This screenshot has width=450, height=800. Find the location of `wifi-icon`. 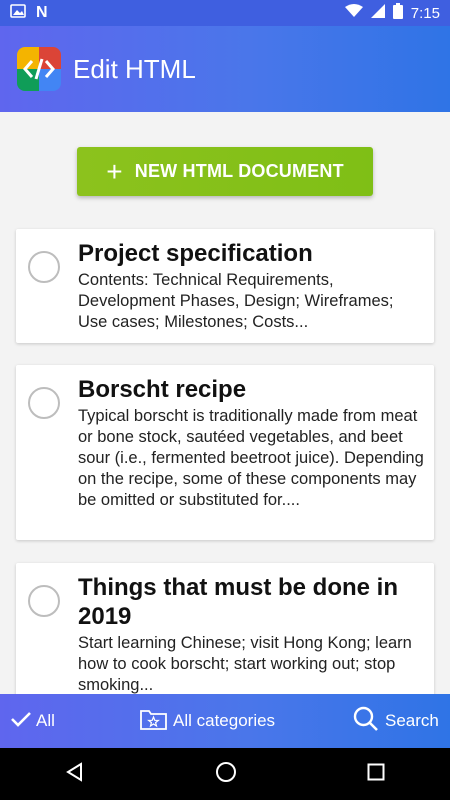

wifi-icon is located at coordinates (353, 13).